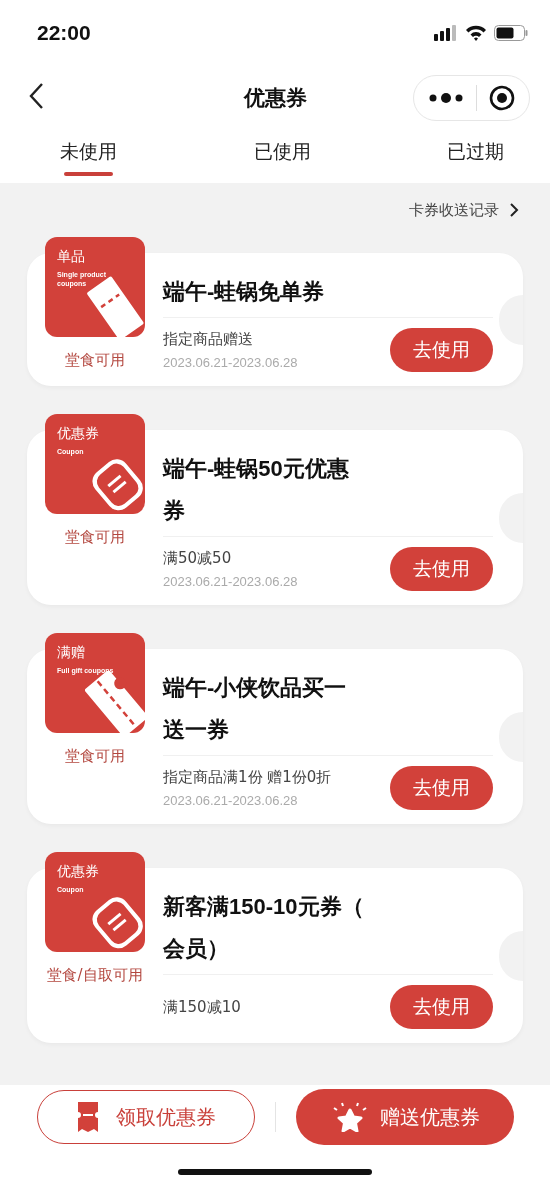 This screenshot has height=1190, width=550. I want to click on coupon-condition: 指定商品满1份 赠1份0折, so click(247, 777).